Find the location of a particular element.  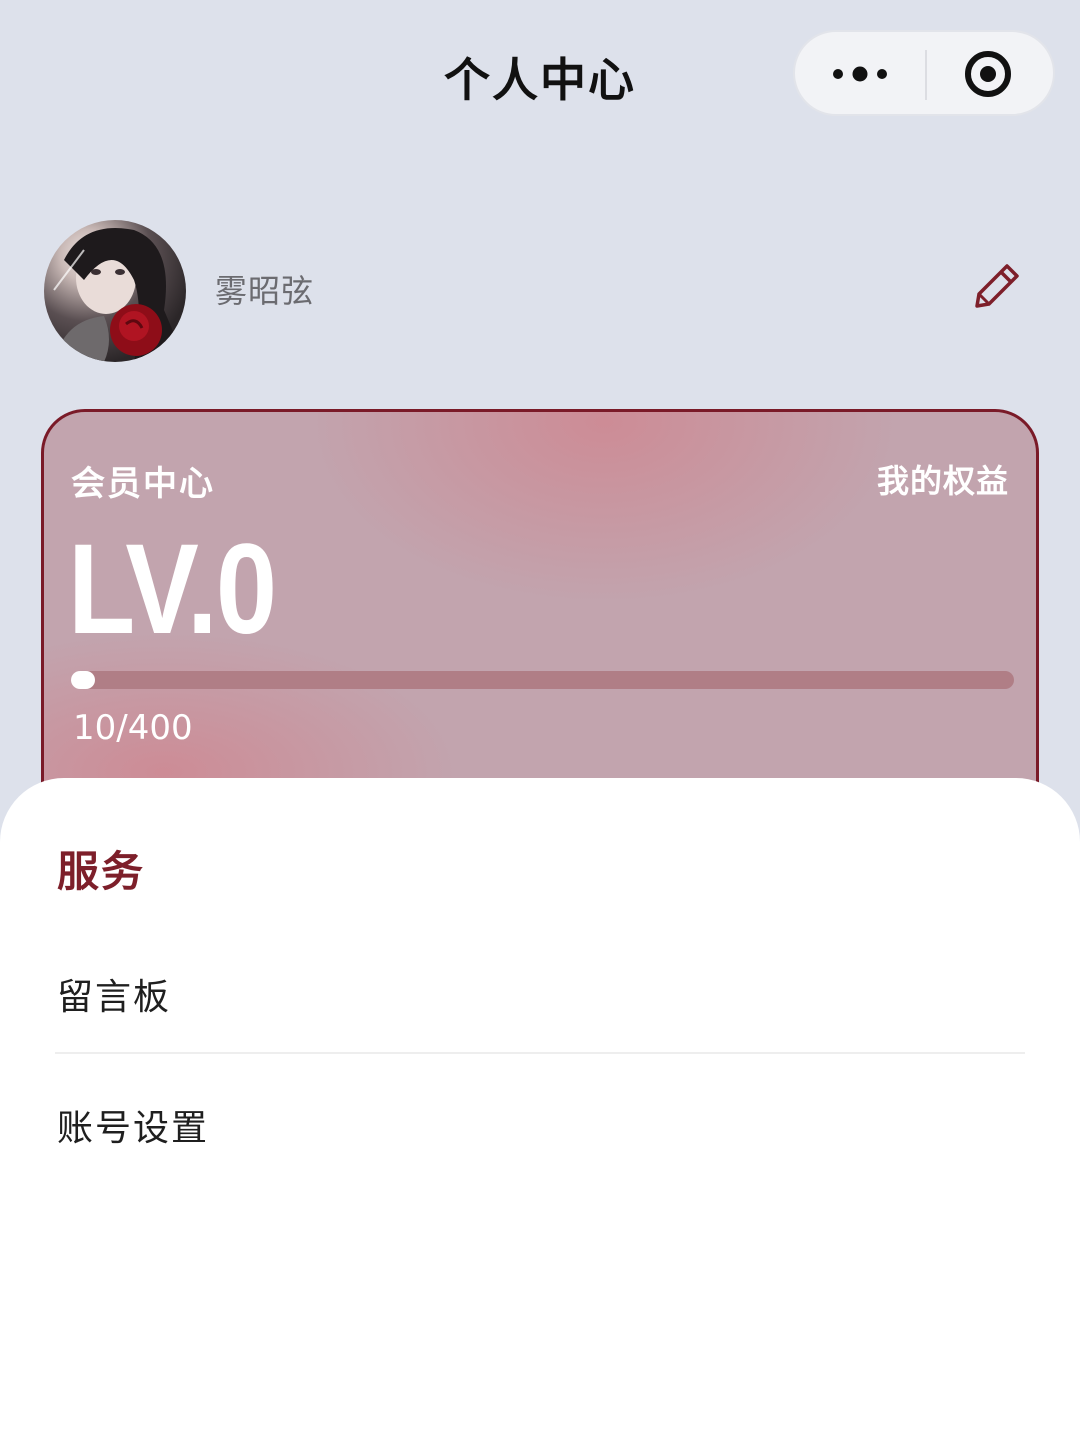

level-progress-text: 10/400 is located at coordinates (133, 728).